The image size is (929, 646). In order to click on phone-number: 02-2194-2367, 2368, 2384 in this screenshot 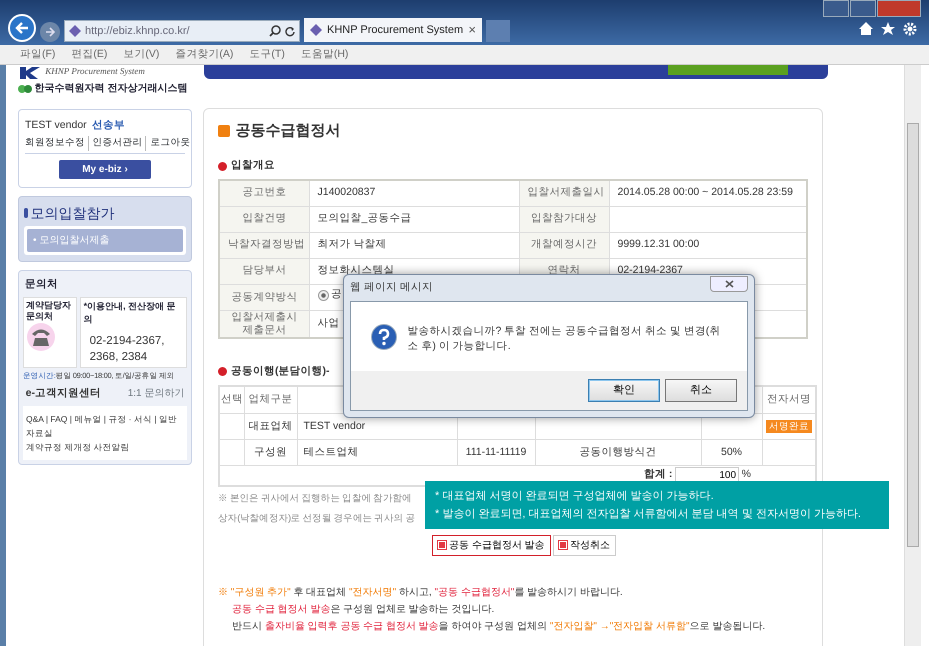, I will do `click(127, 349)`.